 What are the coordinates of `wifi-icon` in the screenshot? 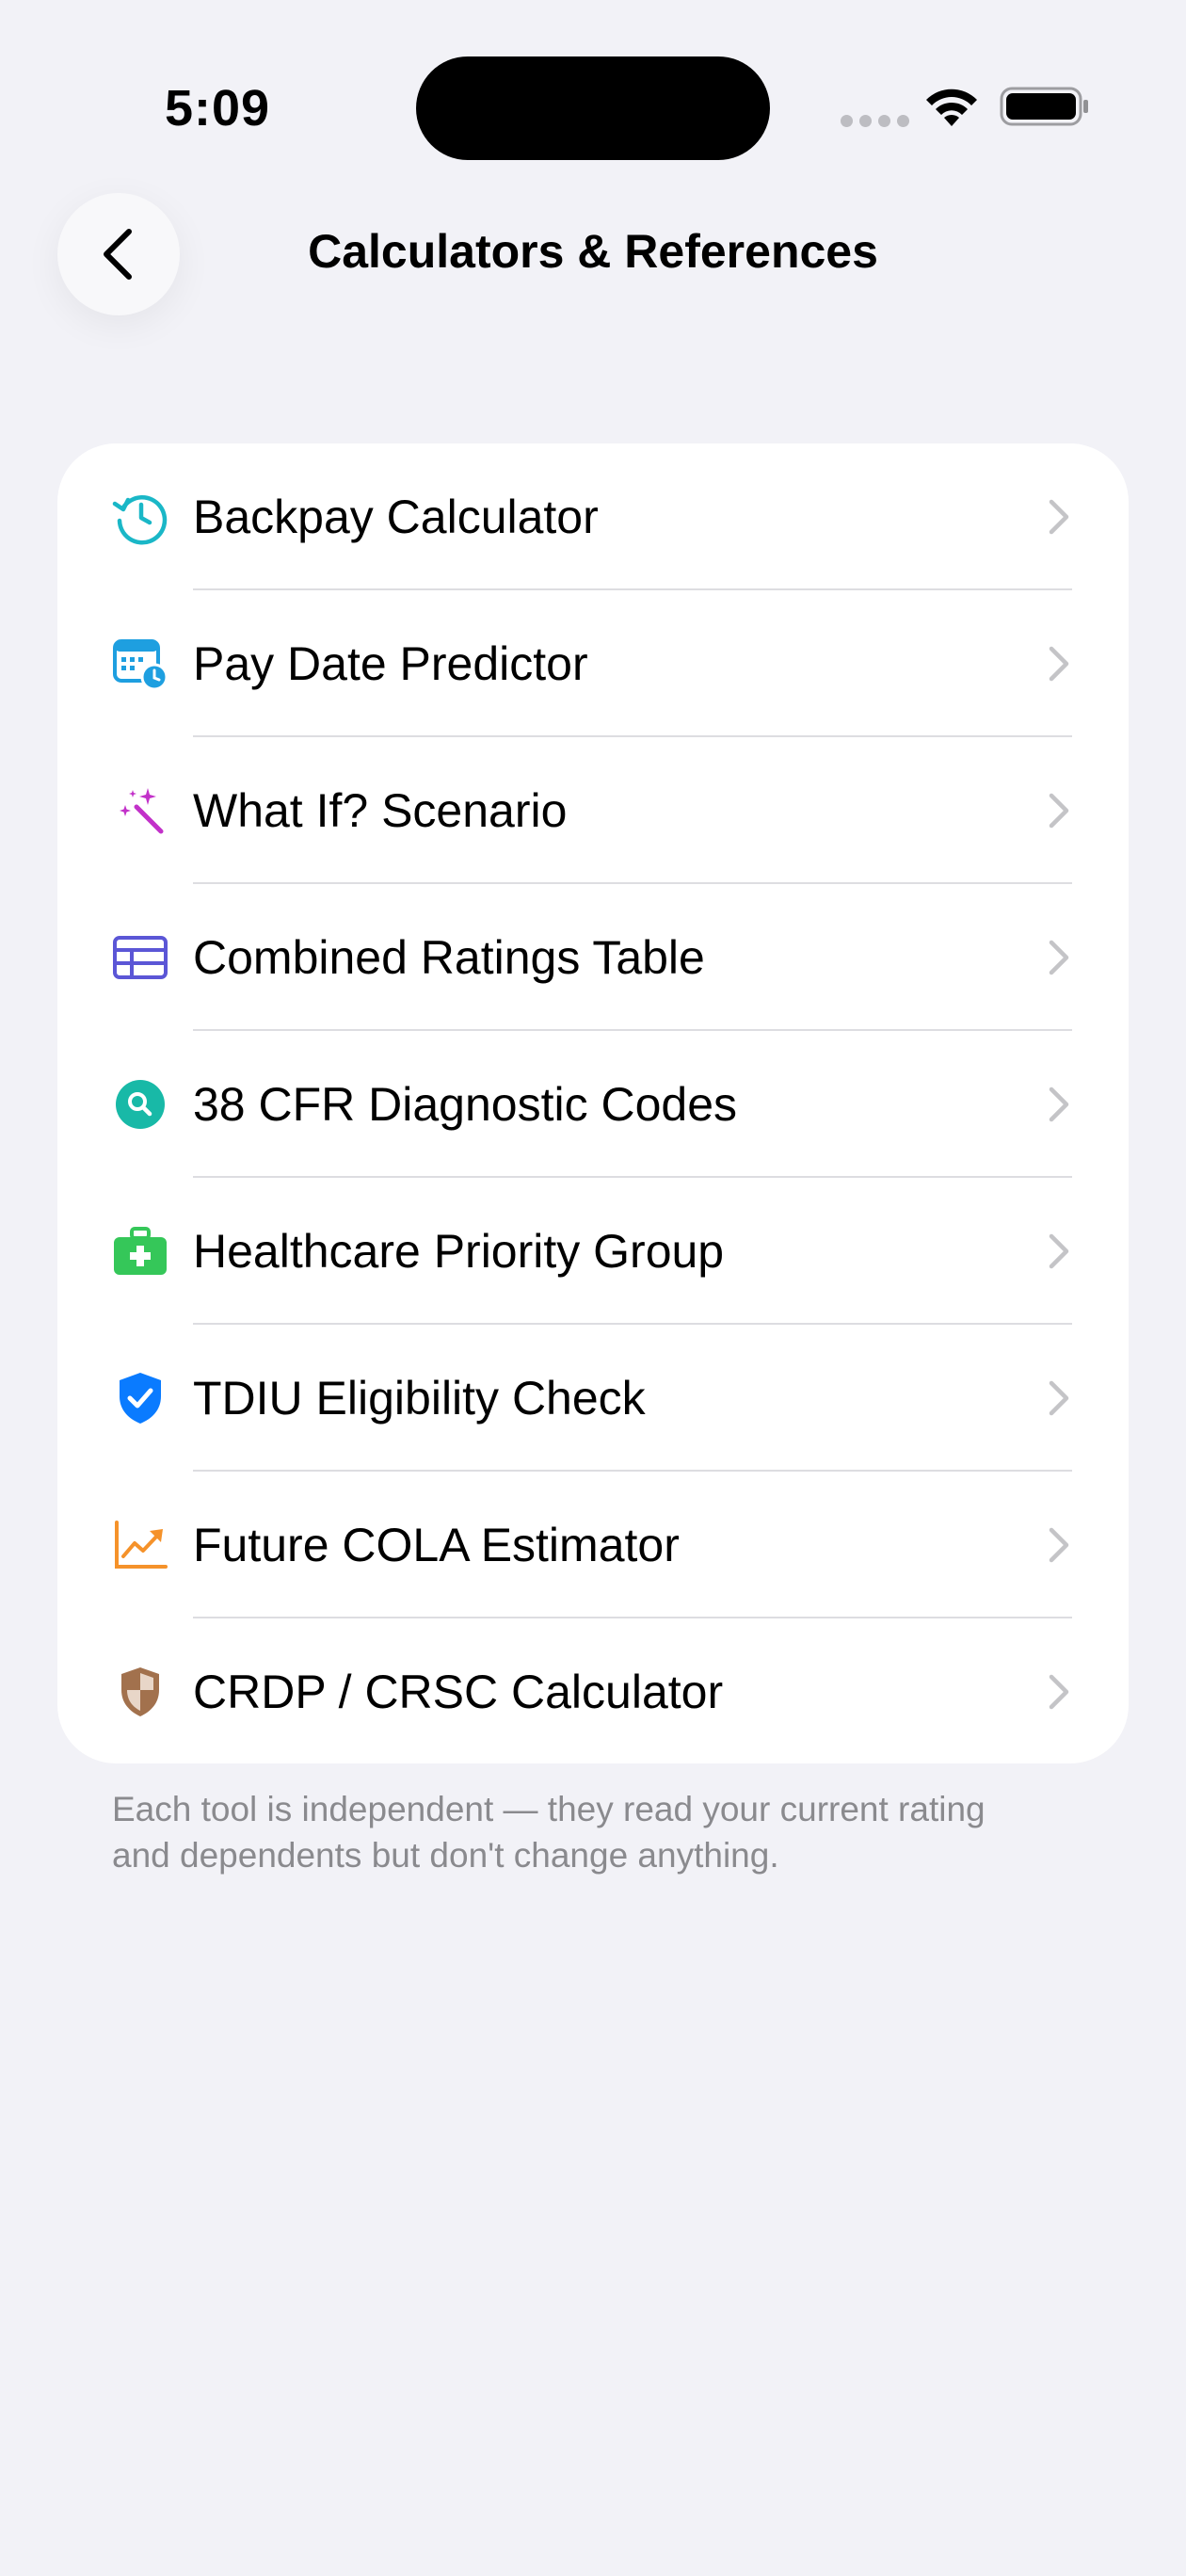 It's located at (951, 107).